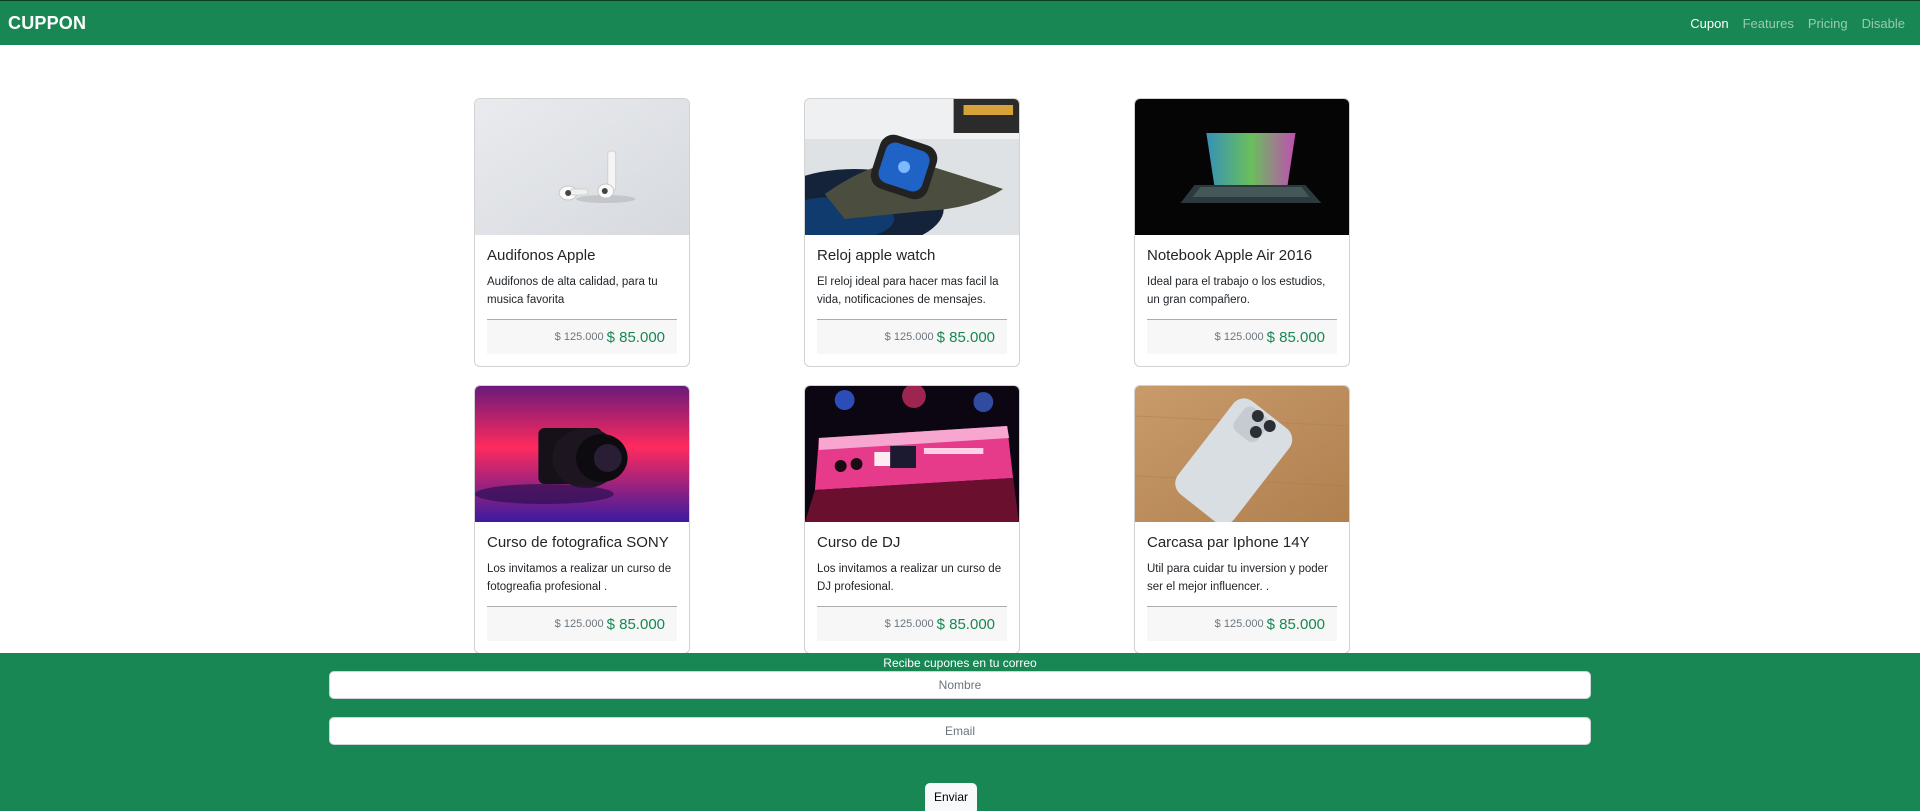 This screenshot has height=811, width=1920. I want to click on submit-button: Enviar, so click(951, 797).